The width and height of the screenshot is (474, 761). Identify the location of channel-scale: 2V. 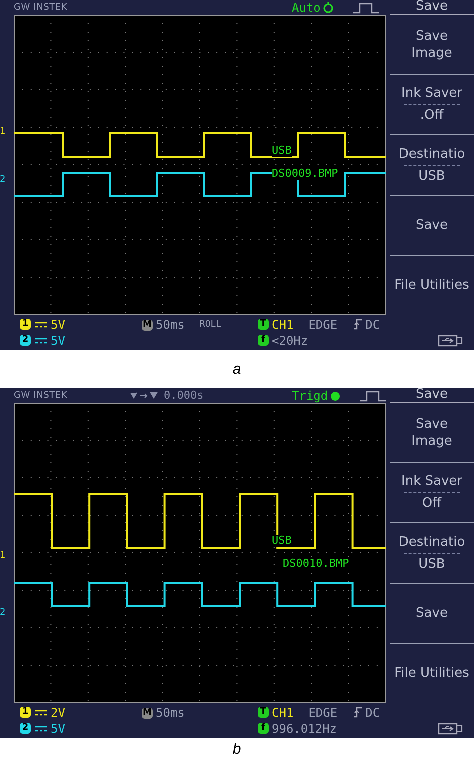
(58, 713).